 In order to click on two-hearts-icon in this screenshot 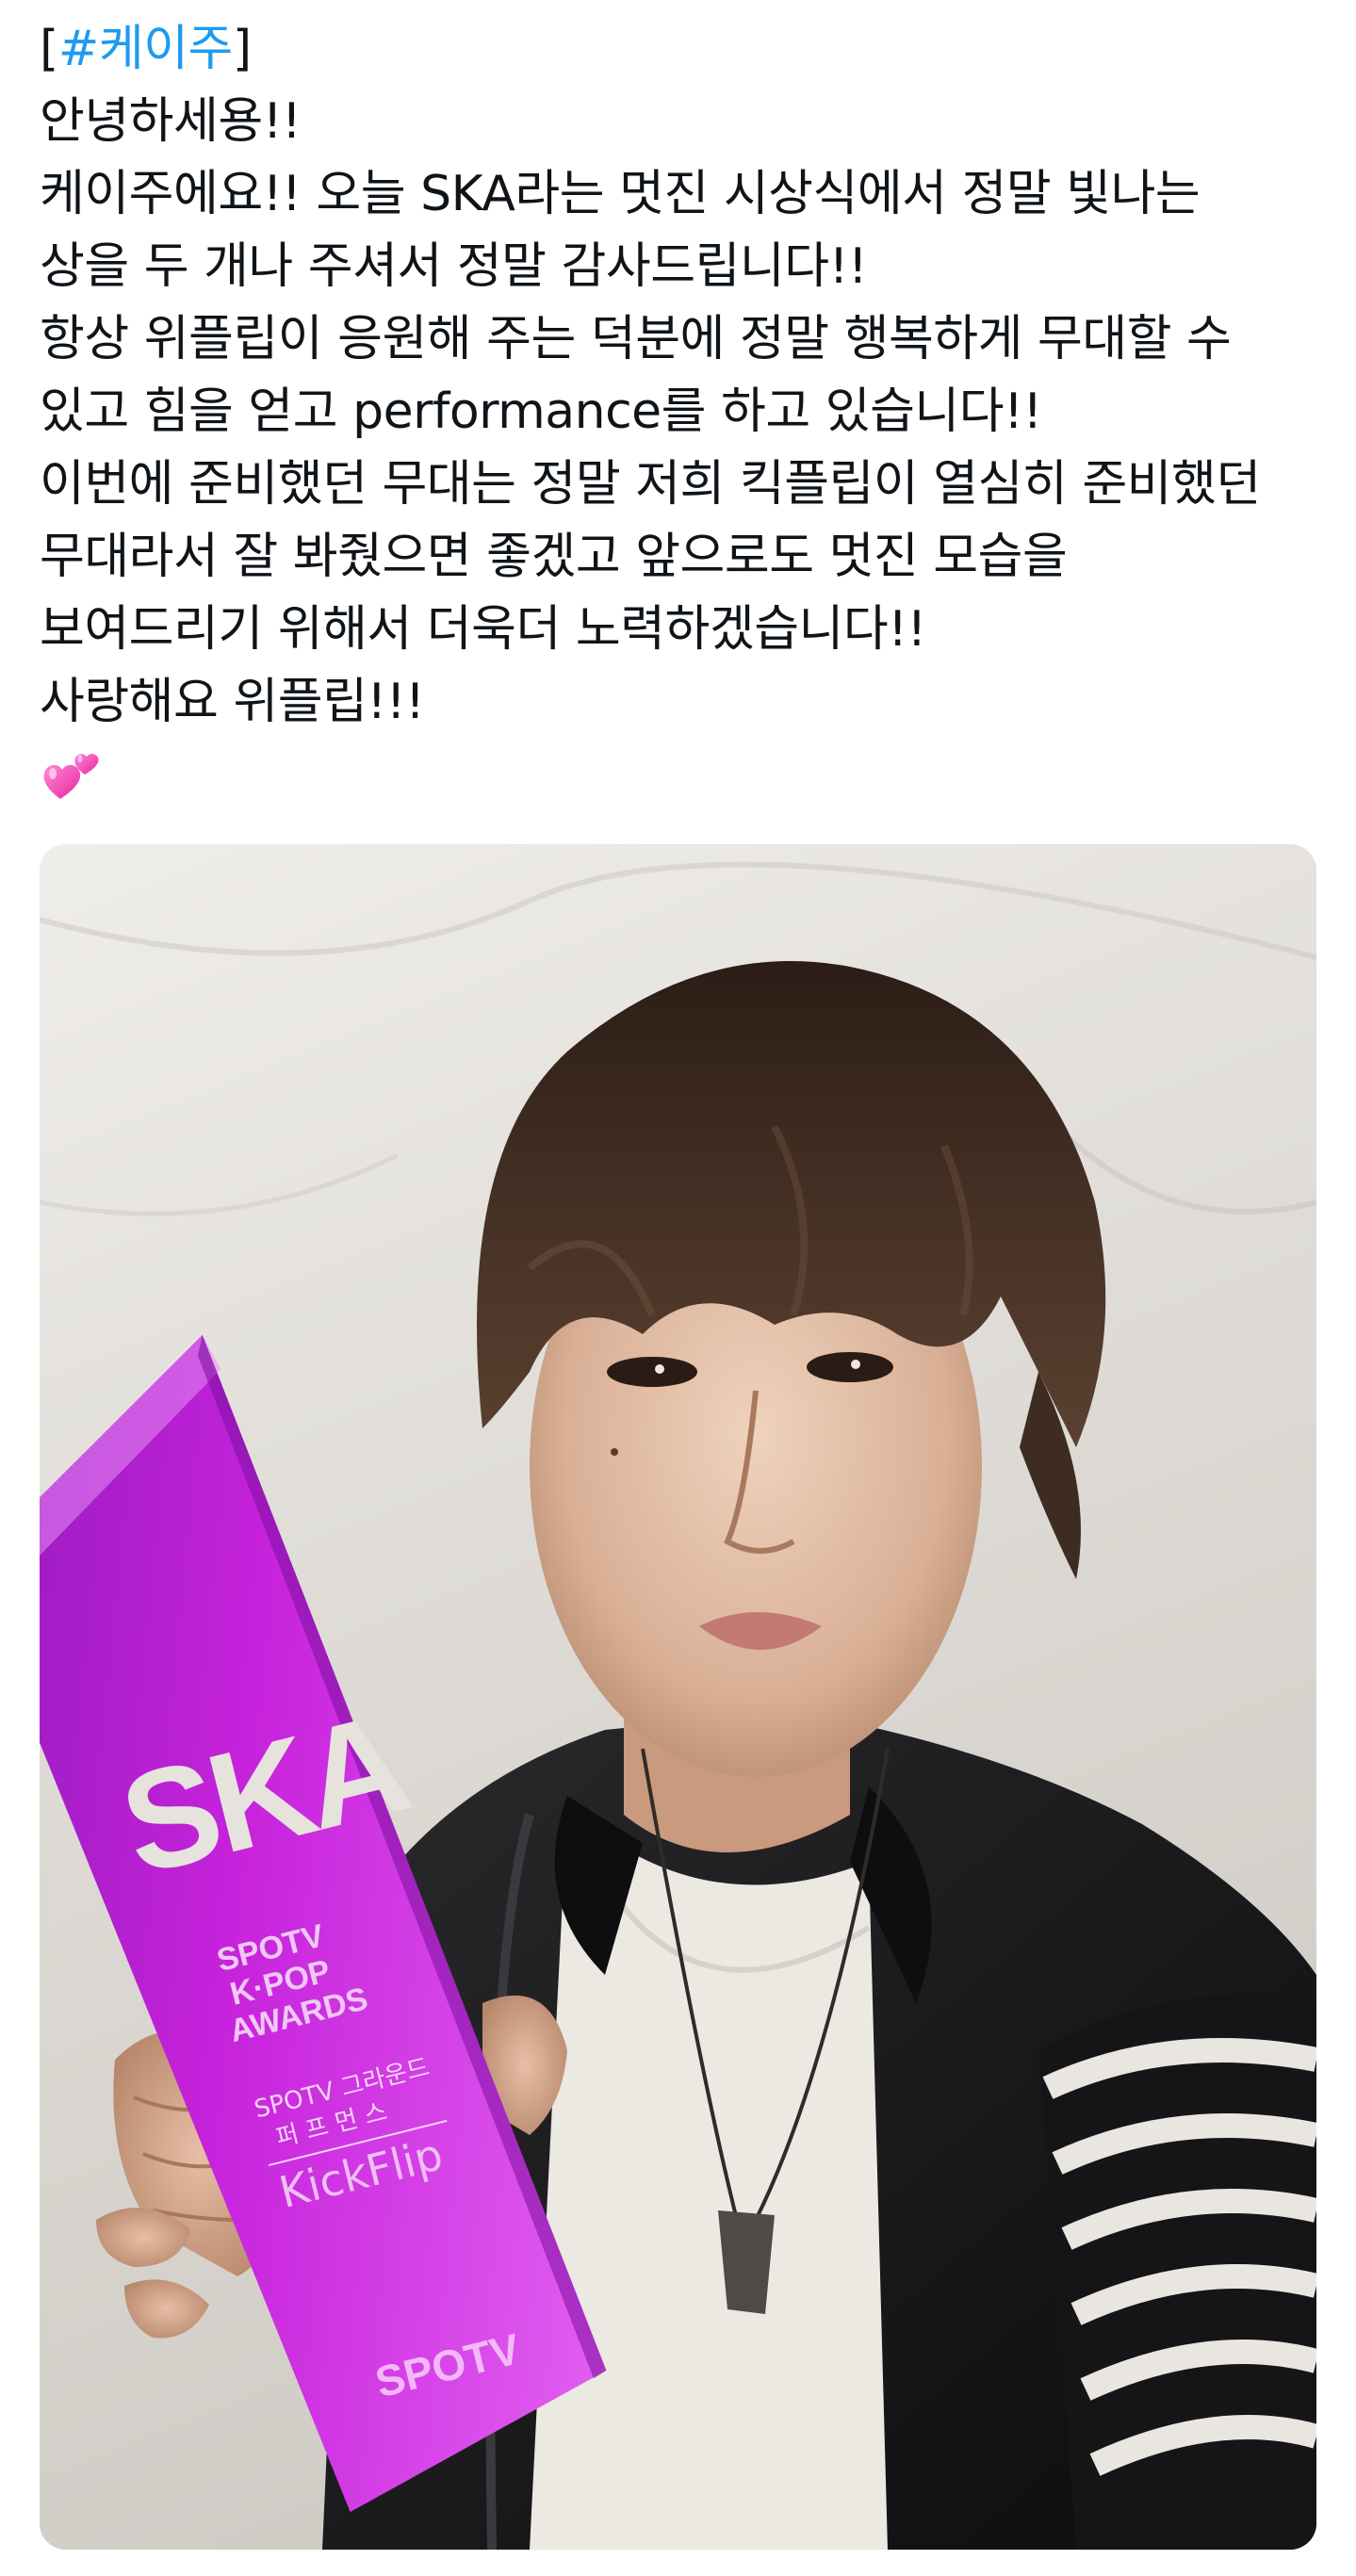, I will do `click(71, 776)`.